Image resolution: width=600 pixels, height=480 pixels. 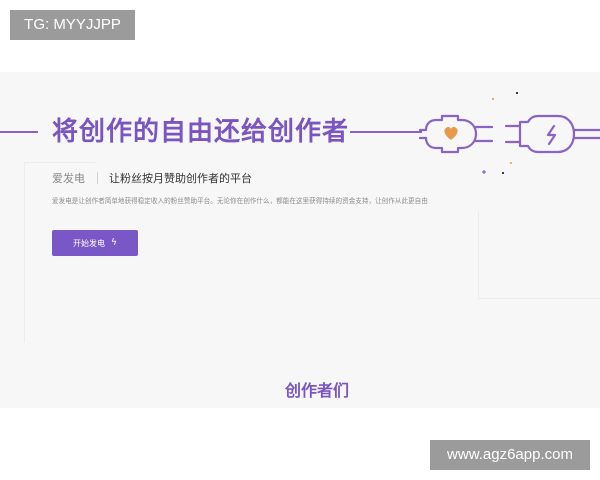 I want to click on brand-divider, so click(x=97, y=178).